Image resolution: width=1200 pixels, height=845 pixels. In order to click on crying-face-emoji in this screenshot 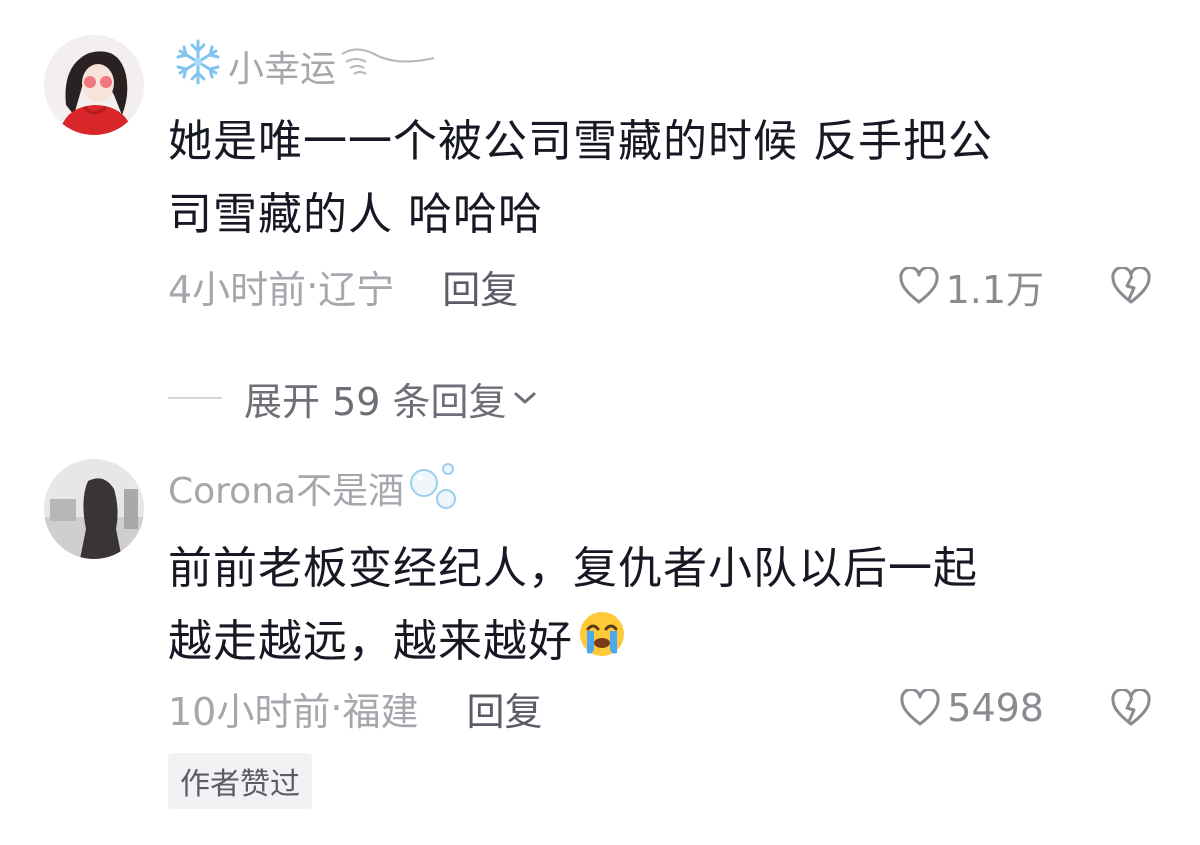, I will do `click(602, 644)`.